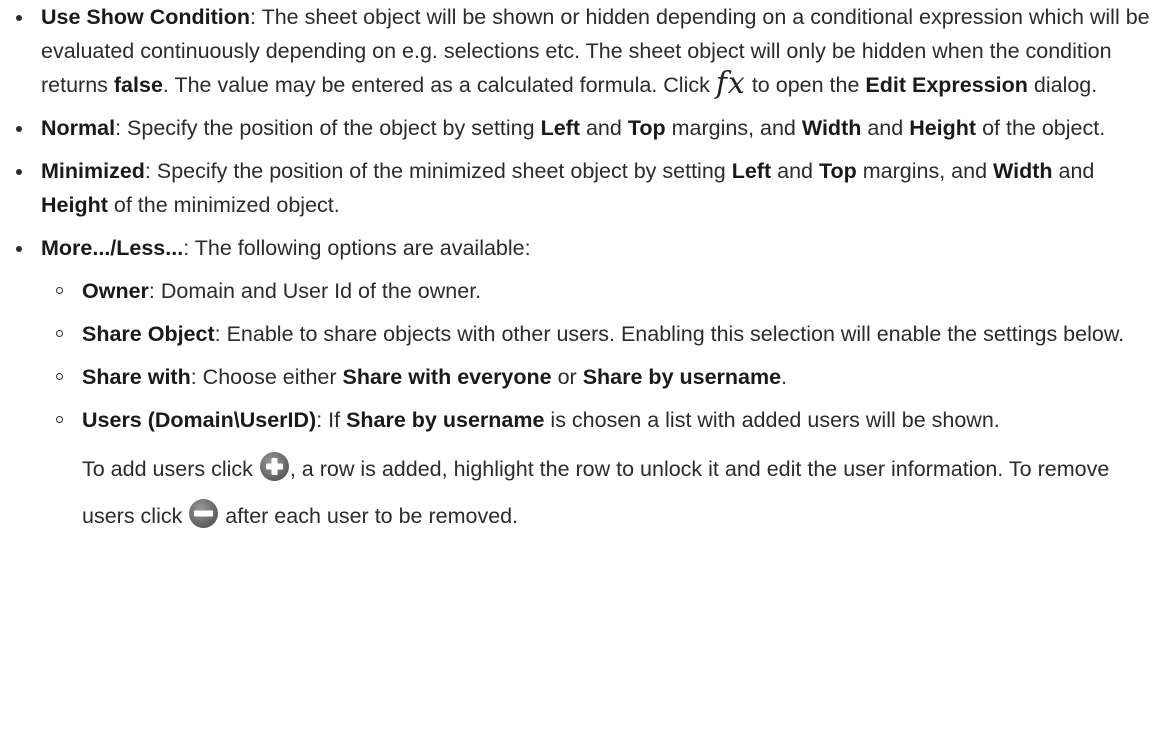 The height and width of the screenshot is (738, 1175). What do you see at coordinates (1041, 128) in the screenshot?
I see `desc-text: of the object.` at bounding box center [1041, 128].